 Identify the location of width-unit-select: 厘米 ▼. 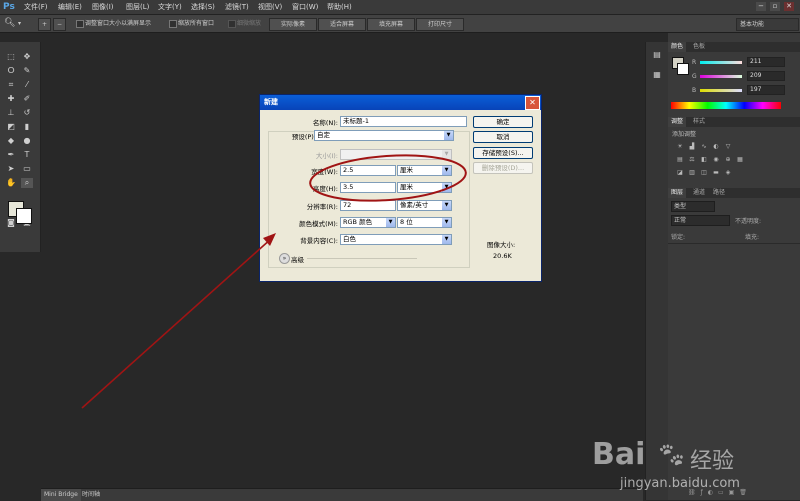
(424, 170).